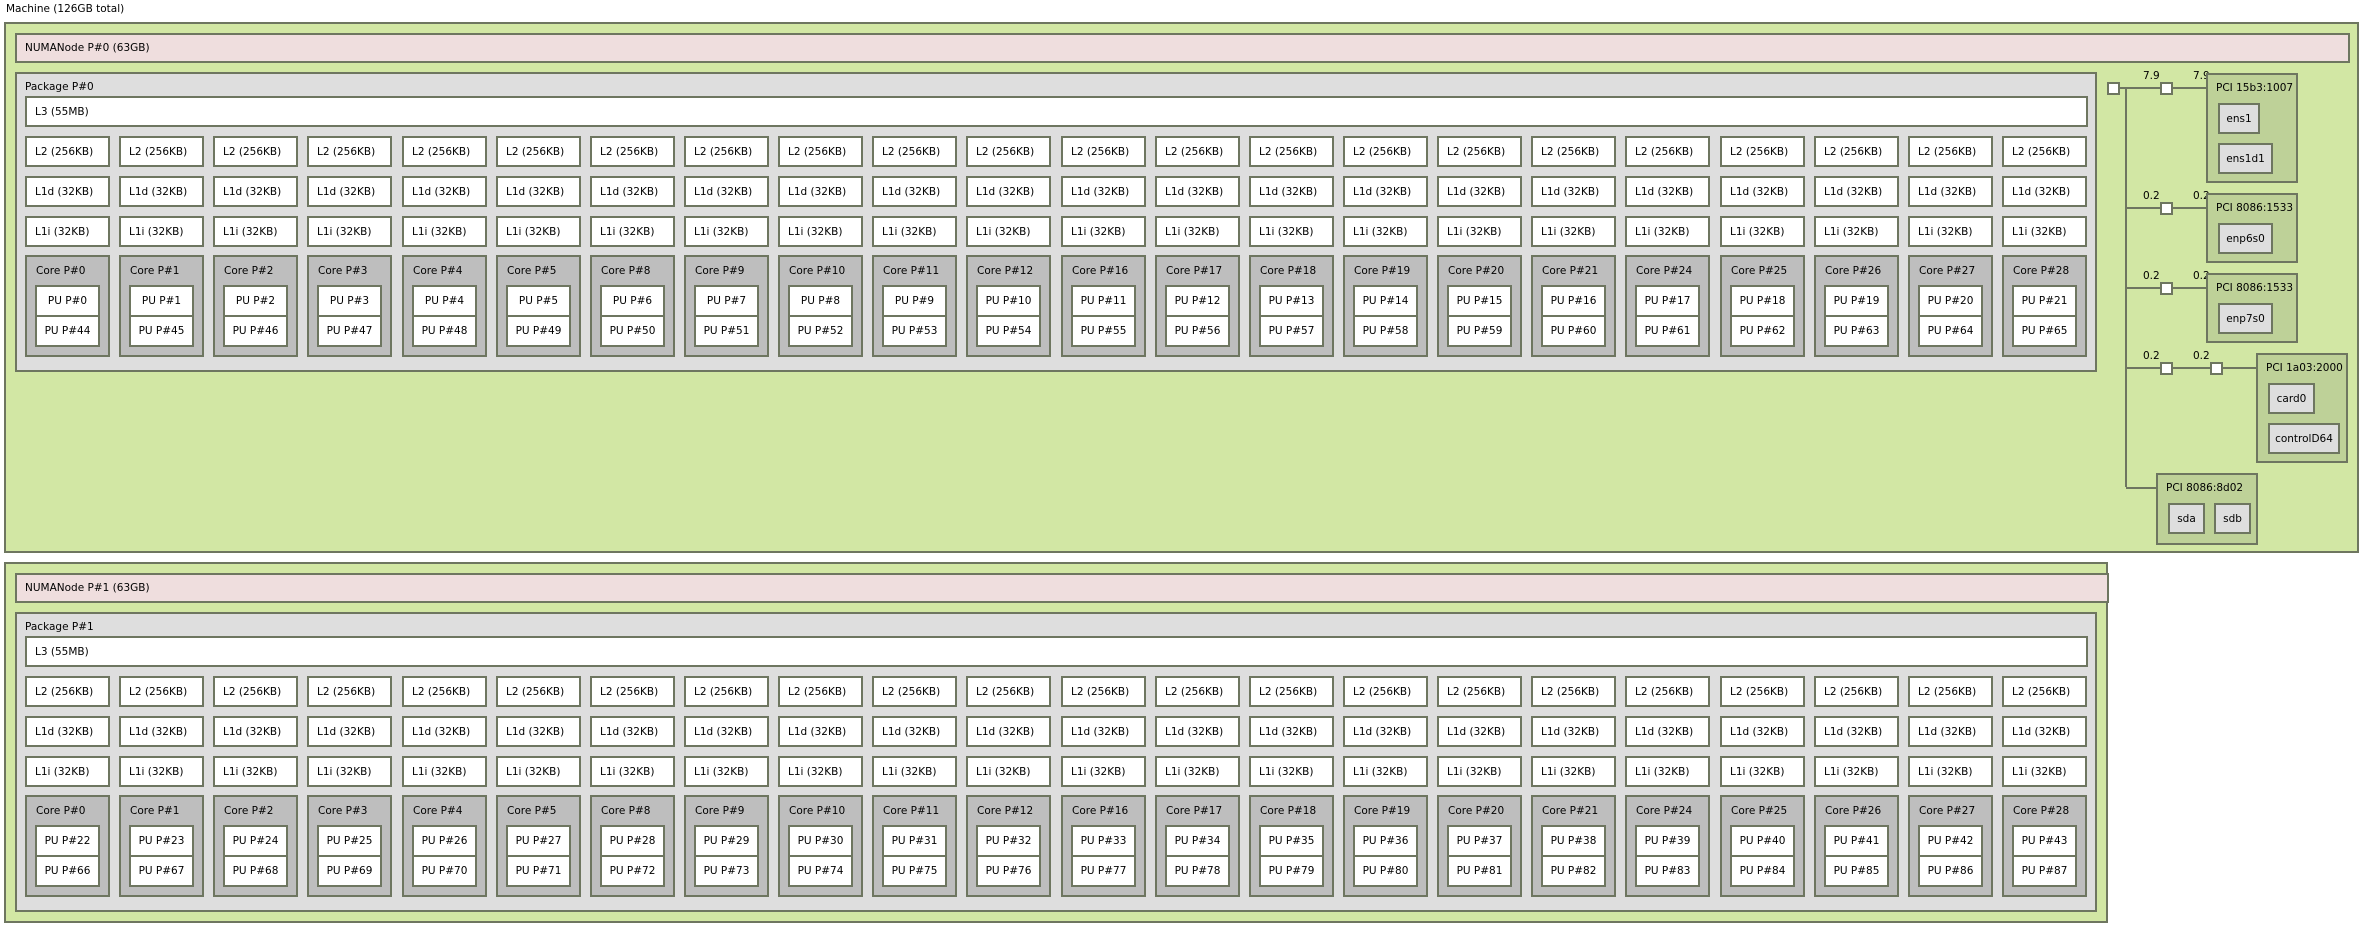  Describe the element at coordinates (538, 331) in the screenshot. I see `pu-box: PU P#49` at that location.